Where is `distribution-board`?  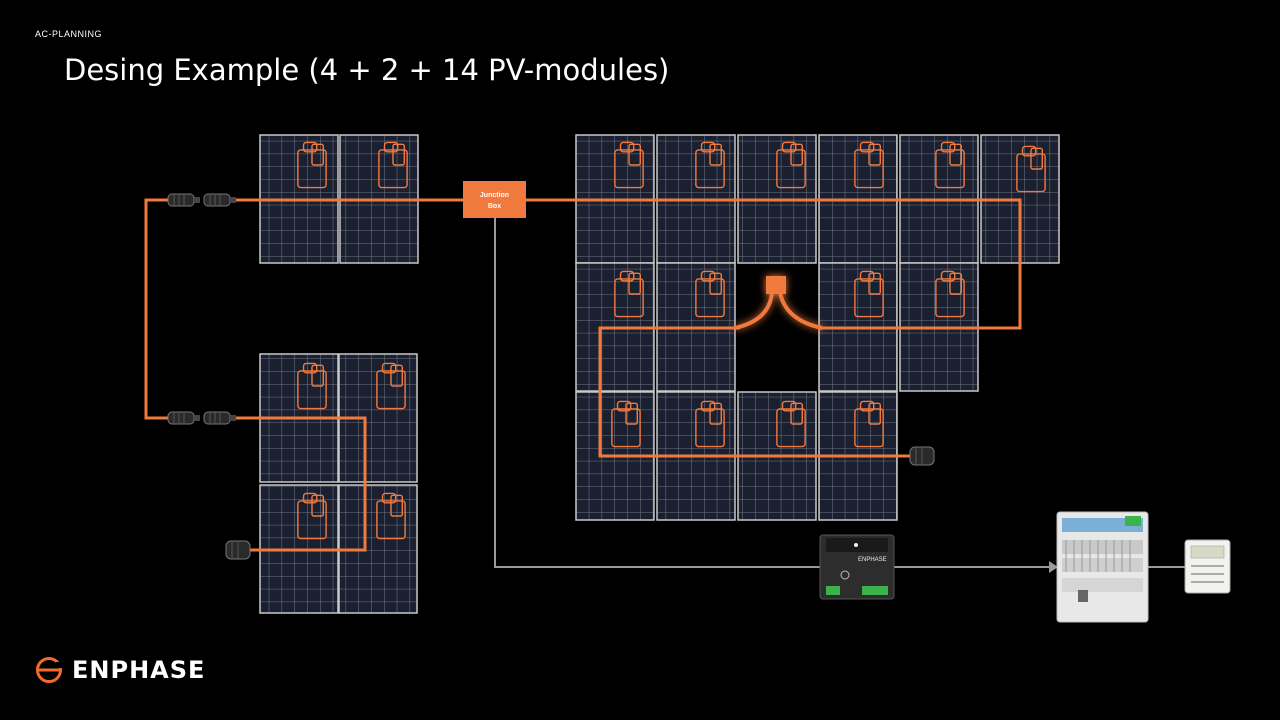
distribution-board is located at coordinates (1102, 567).